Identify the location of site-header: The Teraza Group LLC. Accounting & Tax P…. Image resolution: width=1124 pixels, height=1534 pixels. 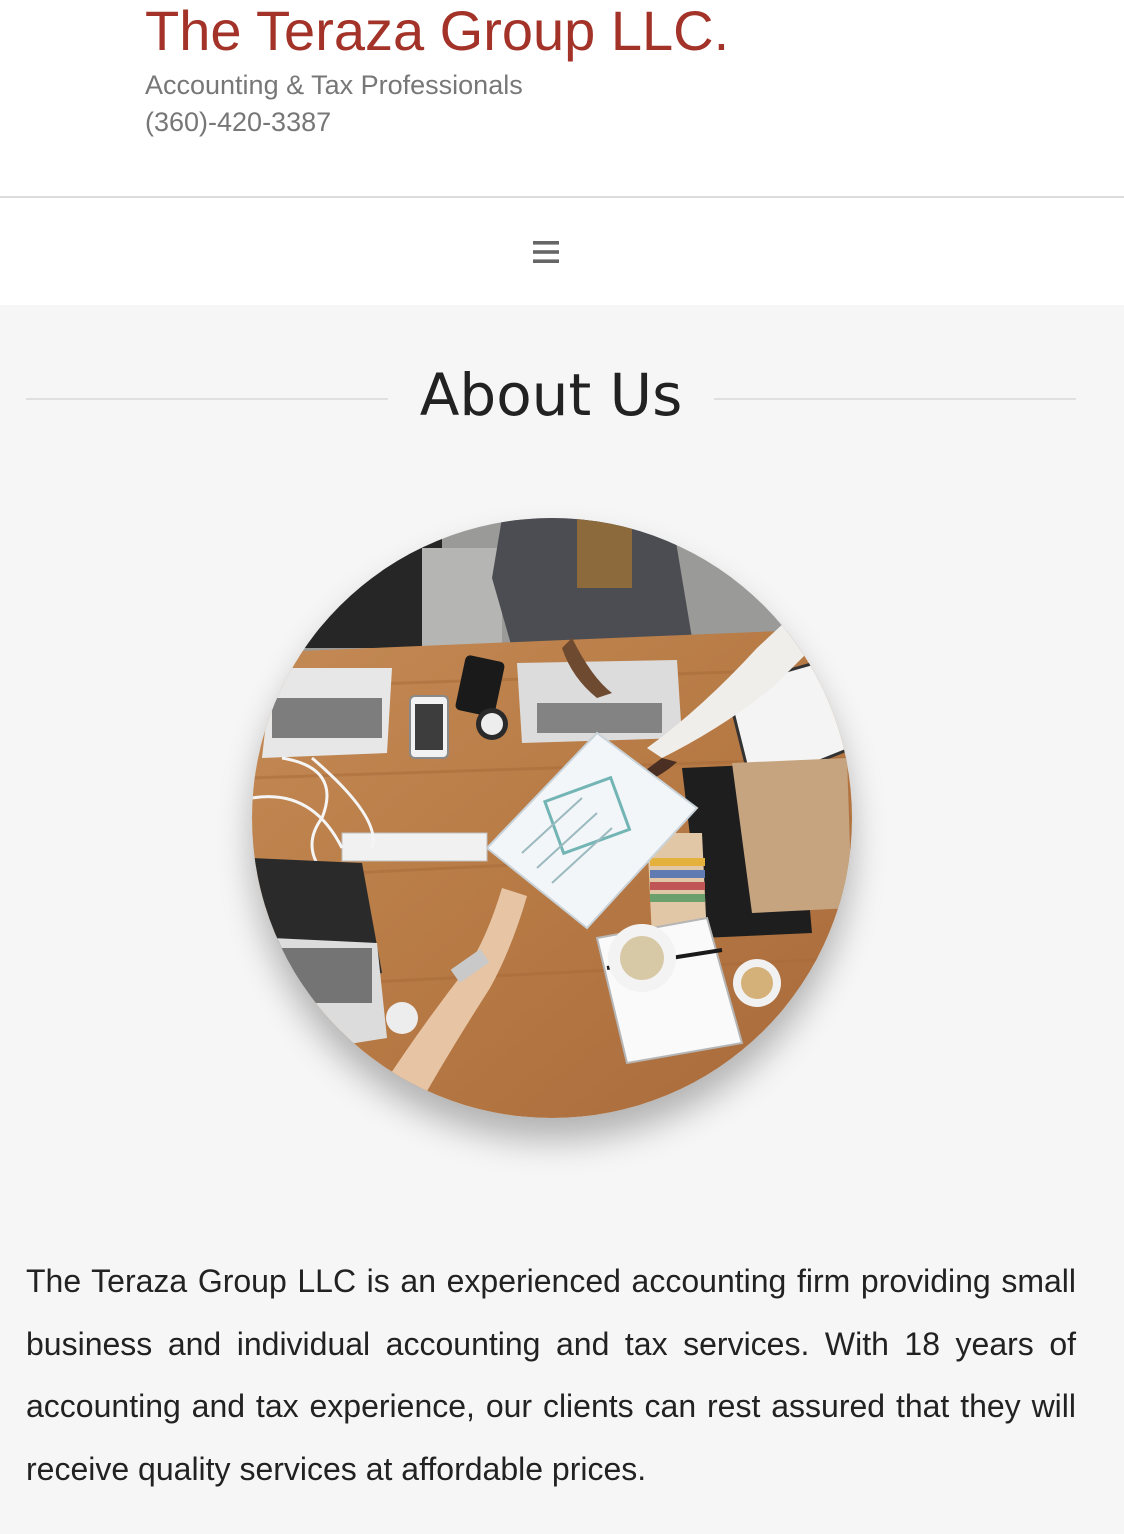
(562, 99).